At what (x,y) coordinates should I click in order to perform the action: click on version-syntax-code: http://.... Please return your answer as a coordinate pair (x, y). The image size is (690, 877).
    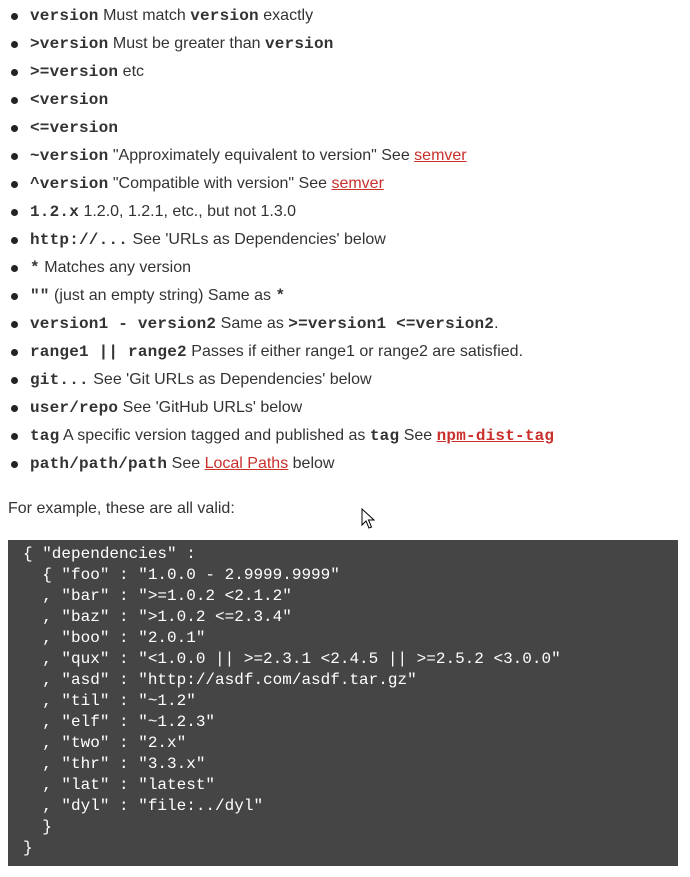
    Looking at the image, I should click on (79, 240).